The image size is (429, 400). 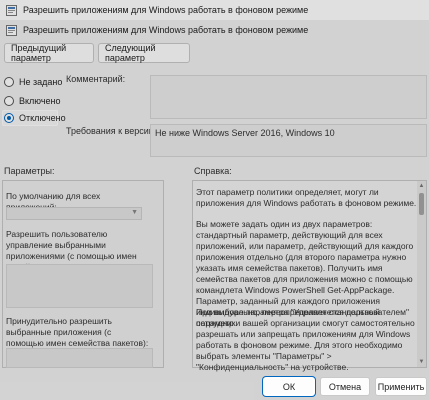 I want to click on radio-enabled: Включено, so click(x=32, y=101).